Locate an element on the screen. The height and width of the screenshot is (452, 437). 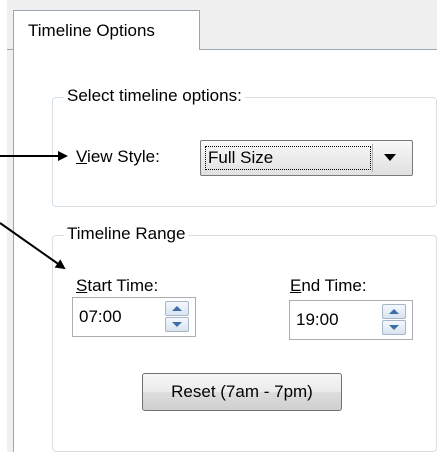
end-time-decrement-button is located at coordinates (394, 327).